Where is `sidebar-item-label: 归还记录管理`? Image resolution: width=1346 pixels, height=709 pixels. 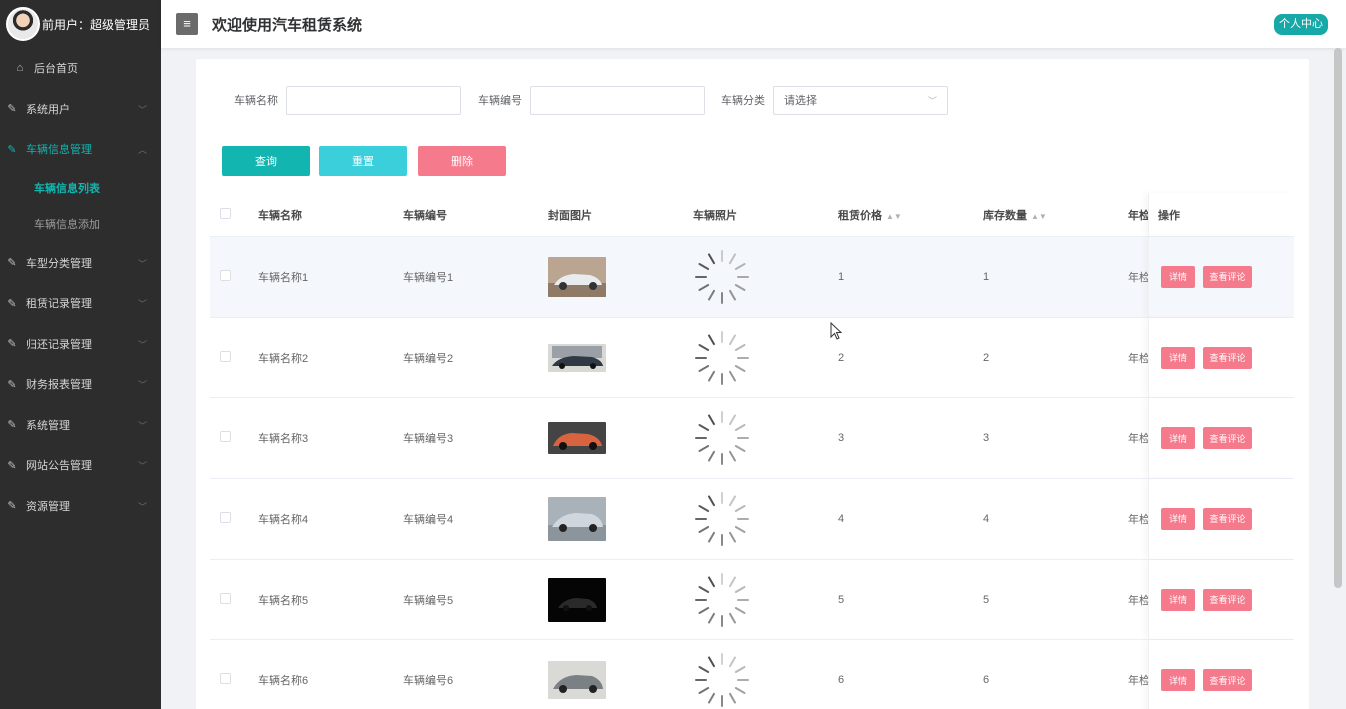
sidebar-item-label: 归还记录管理 is located at coordinates (59, 344).